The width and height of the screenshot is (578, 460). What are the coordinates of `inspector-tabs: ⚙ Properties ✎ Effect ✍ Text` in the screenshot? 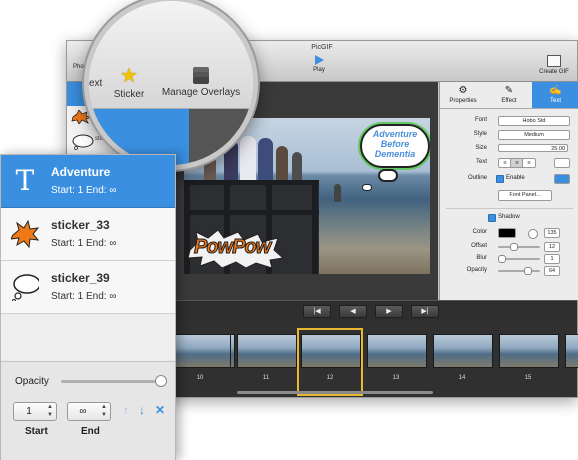 It's located at (509, 95).